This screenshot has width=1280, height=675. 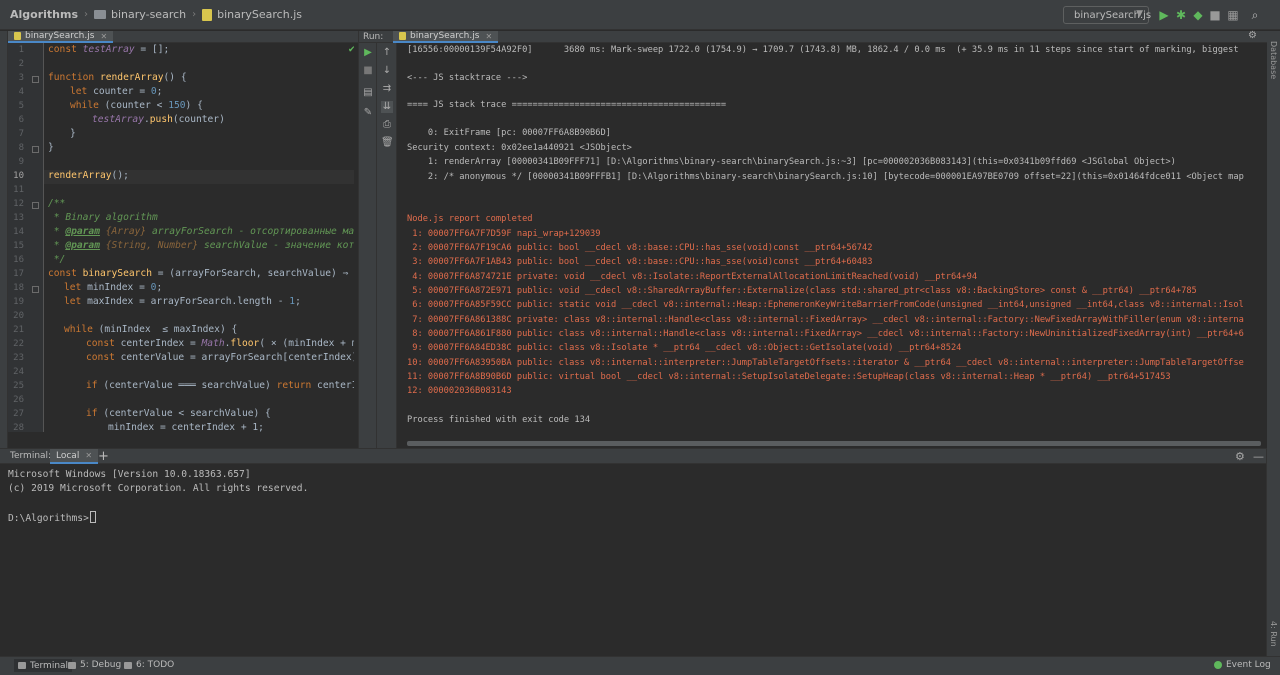 What do you see at coordinates (373, 37) in the screenshot?
I see `run-label: Run:` at bounding box center [373, 37].